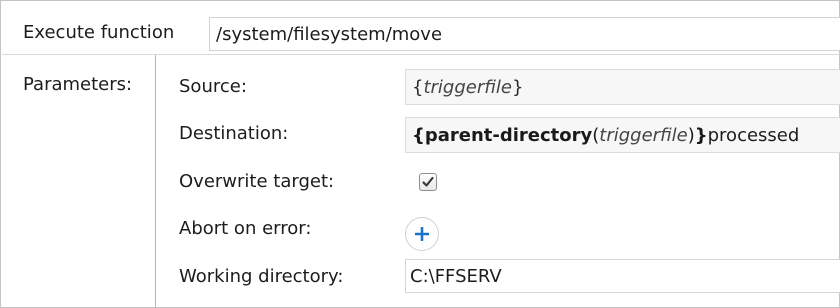 This screenshot has width=840, height=308. Describe the element at coordinates (753, 135) in the screenshot. I see `destination-suffix: processed` at that location.